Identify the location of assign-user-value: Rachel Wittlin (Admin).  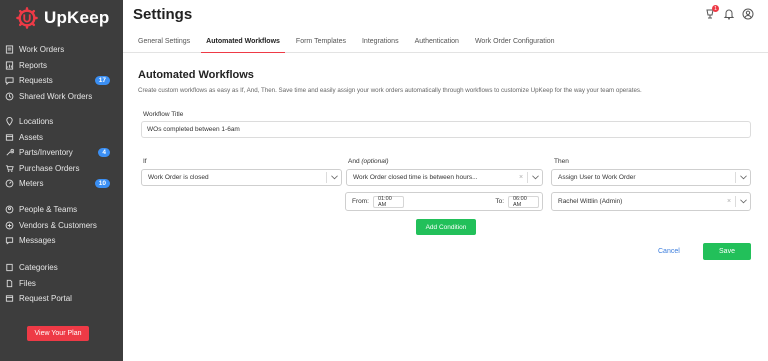
(590, 201).